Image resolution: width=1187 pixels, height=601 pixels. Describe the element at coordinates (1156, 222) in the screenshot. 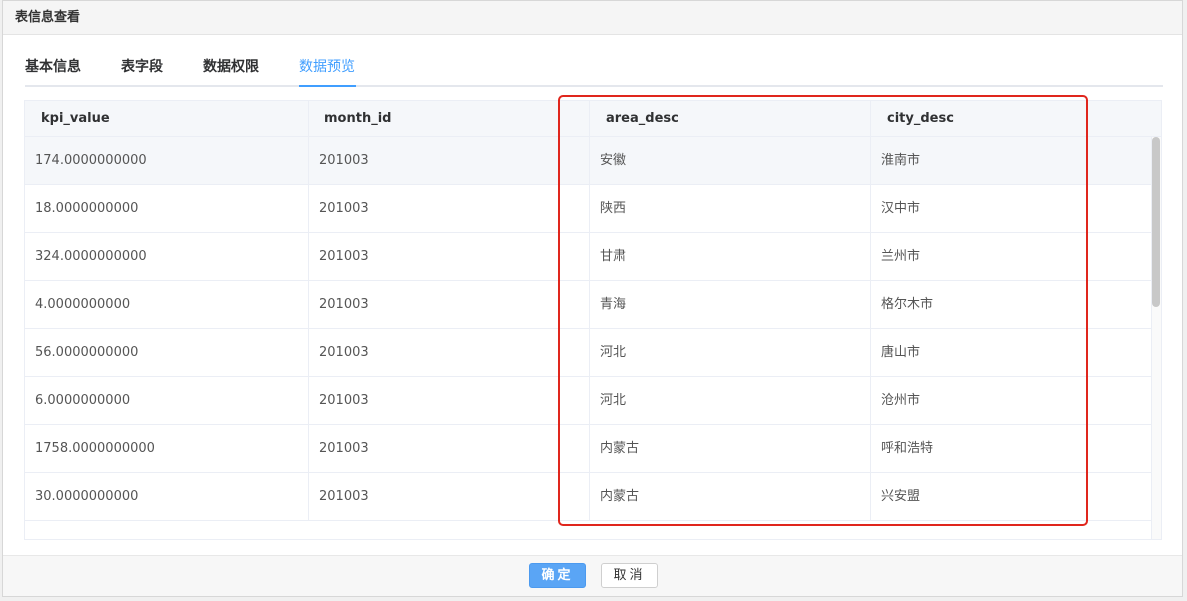

I see `scrollbar-thumb` at that location.